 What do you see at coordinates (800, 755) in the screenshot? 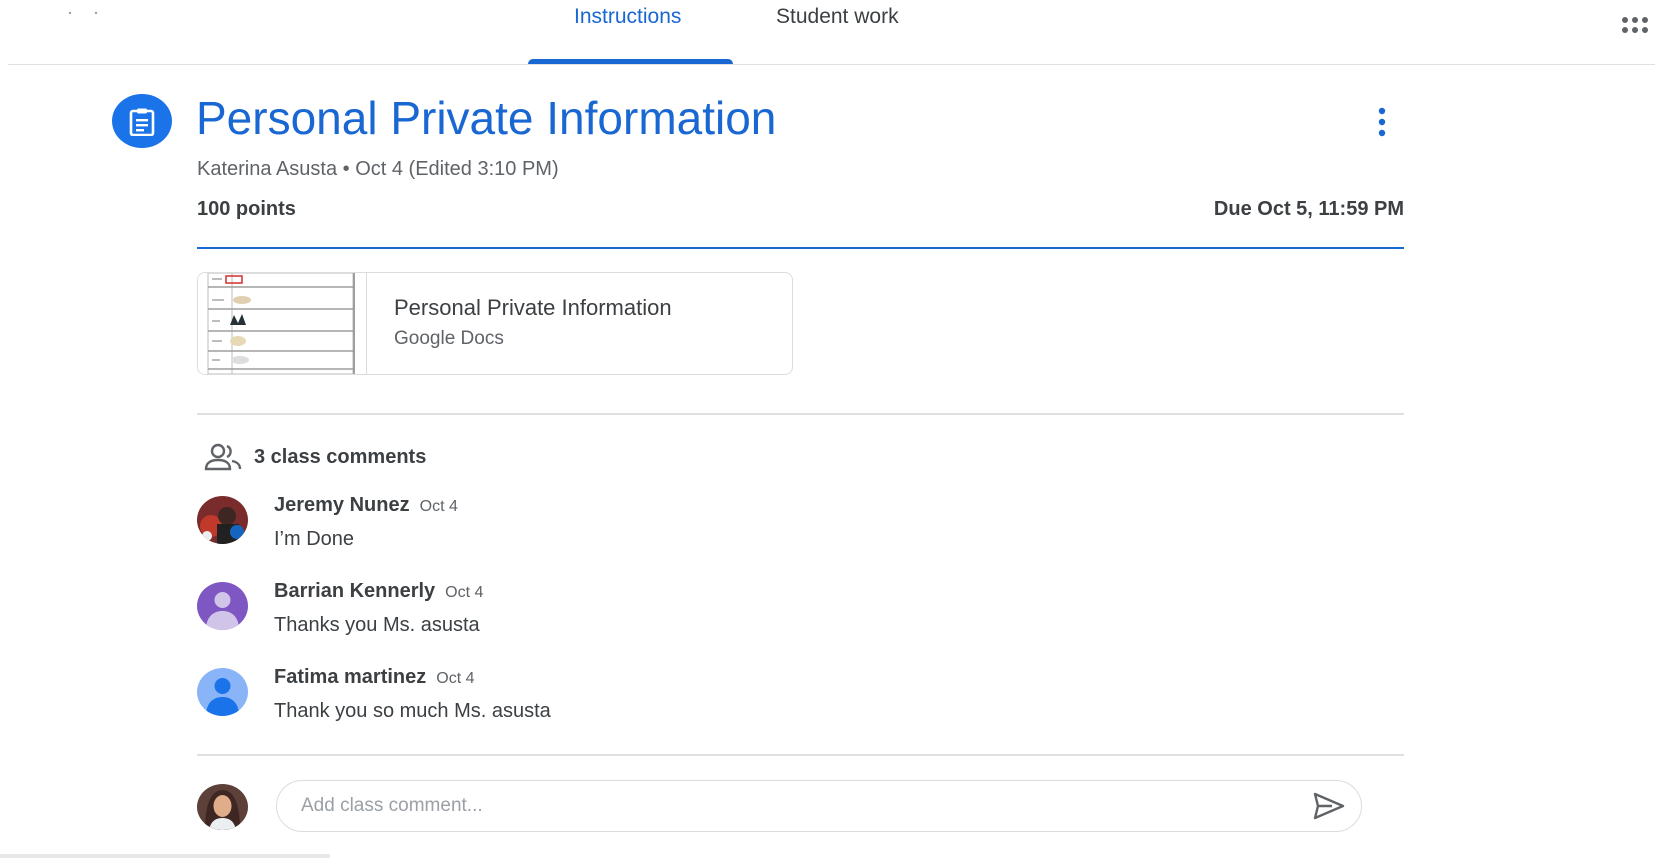
I see `comments-divider` at bounding box center [800, 755].